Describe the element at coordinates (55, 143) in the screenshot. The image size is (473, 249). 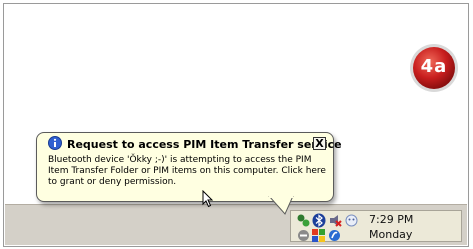
I see `info-icon` at that location.